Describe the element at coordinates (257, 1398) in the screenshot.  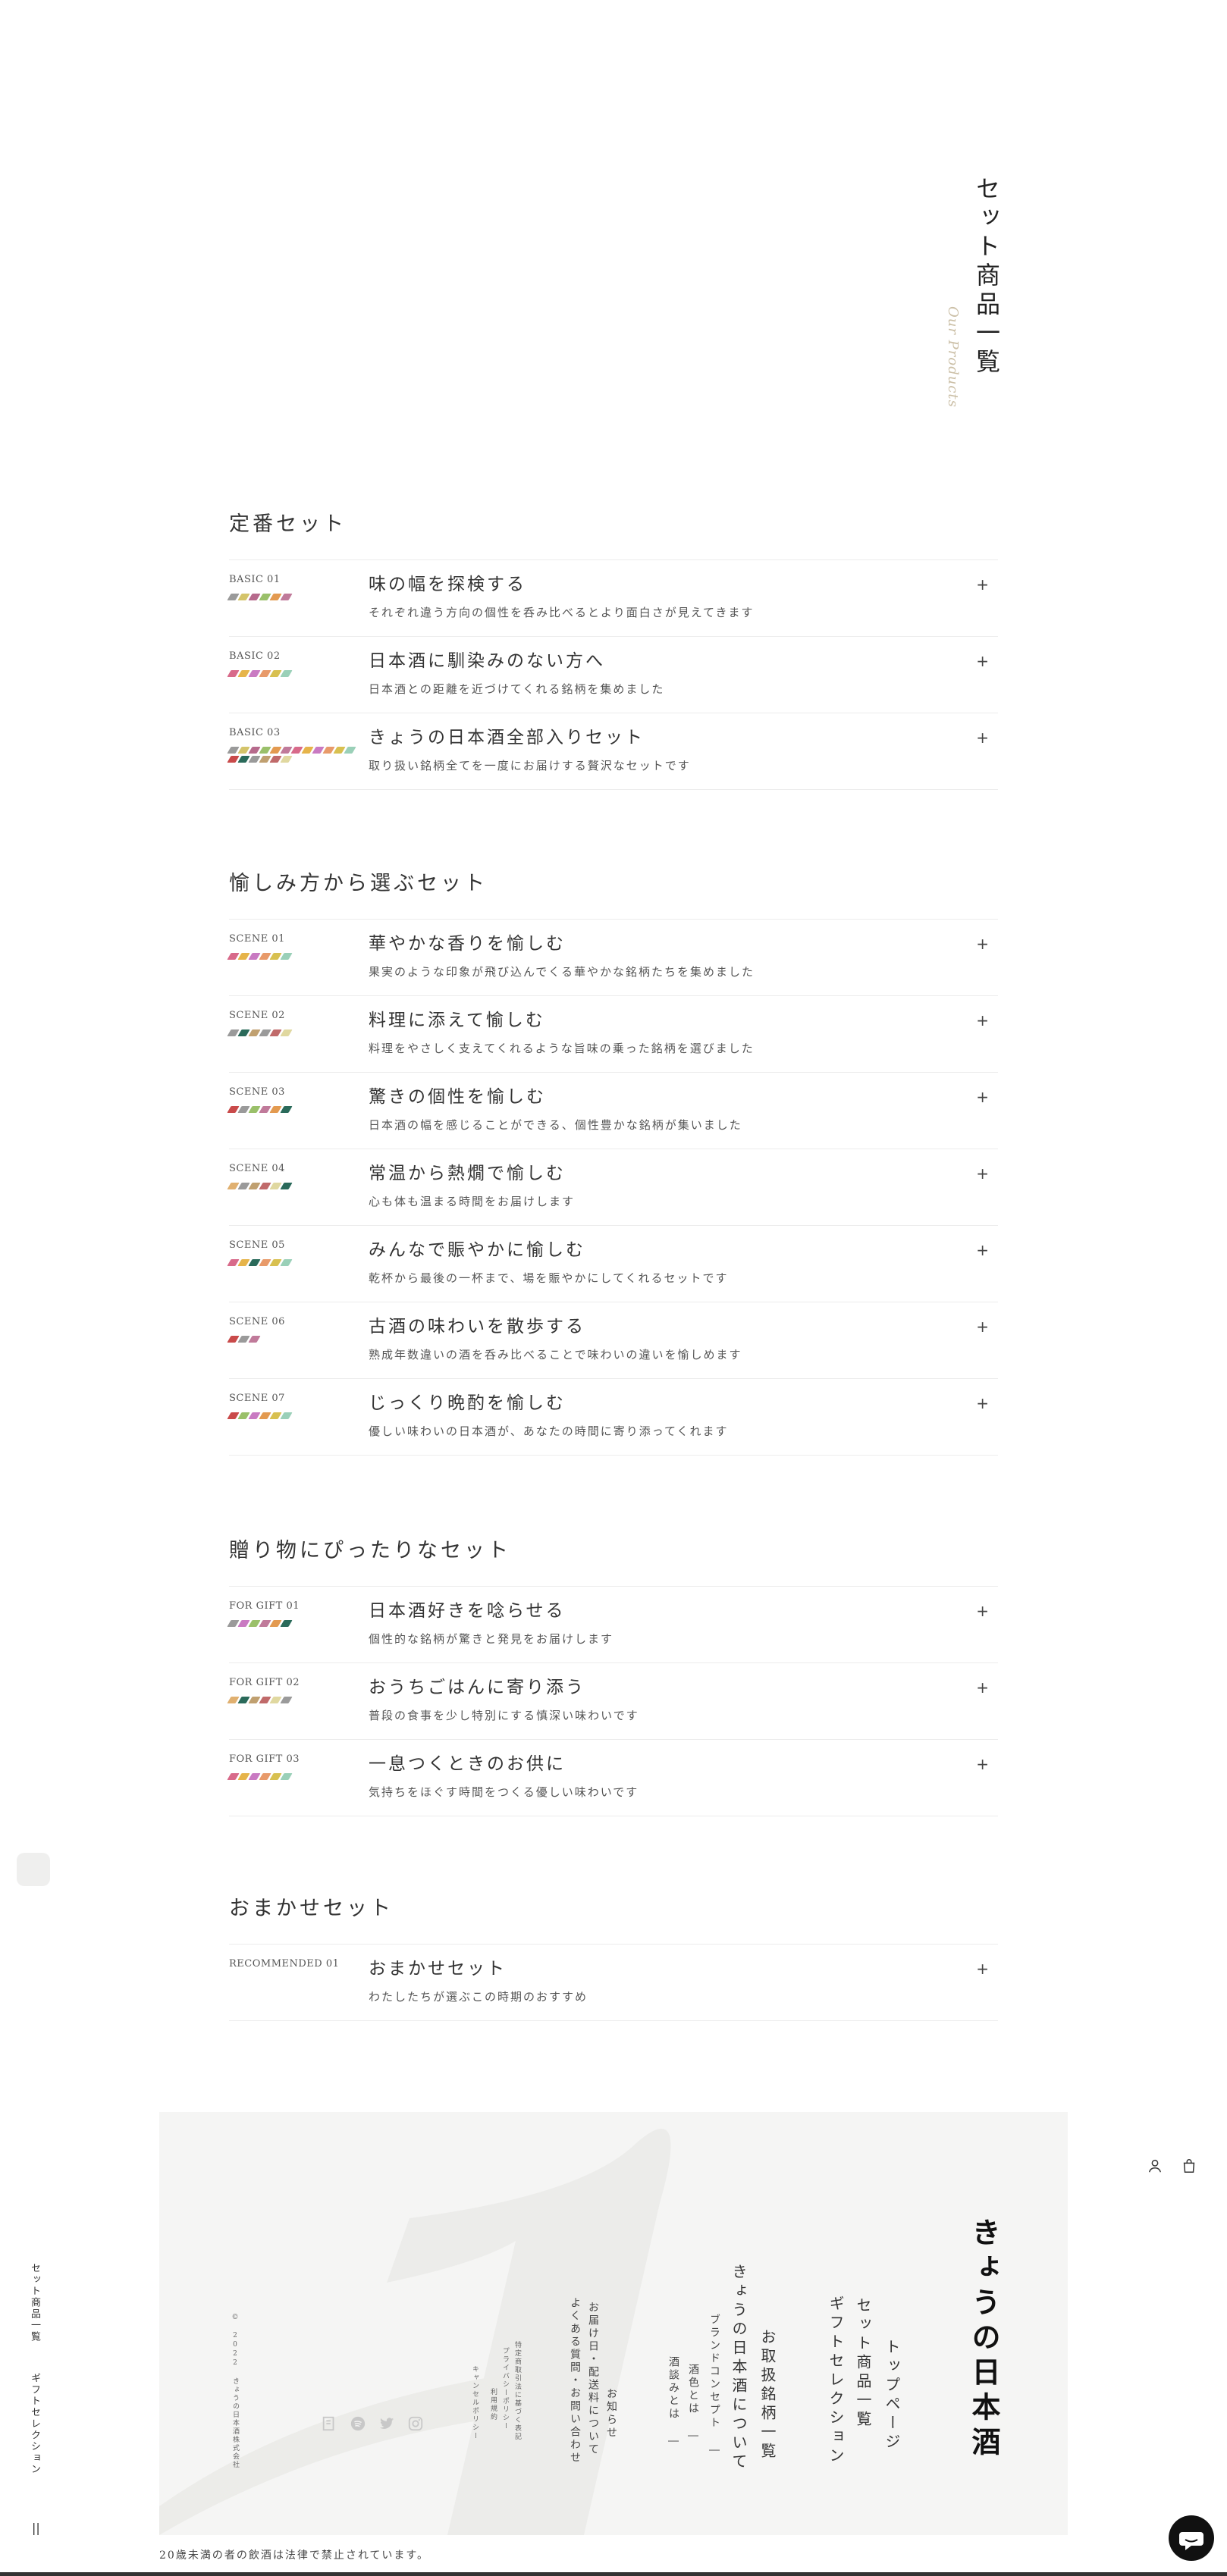
I see `set-label: SCENE 07` at that location.